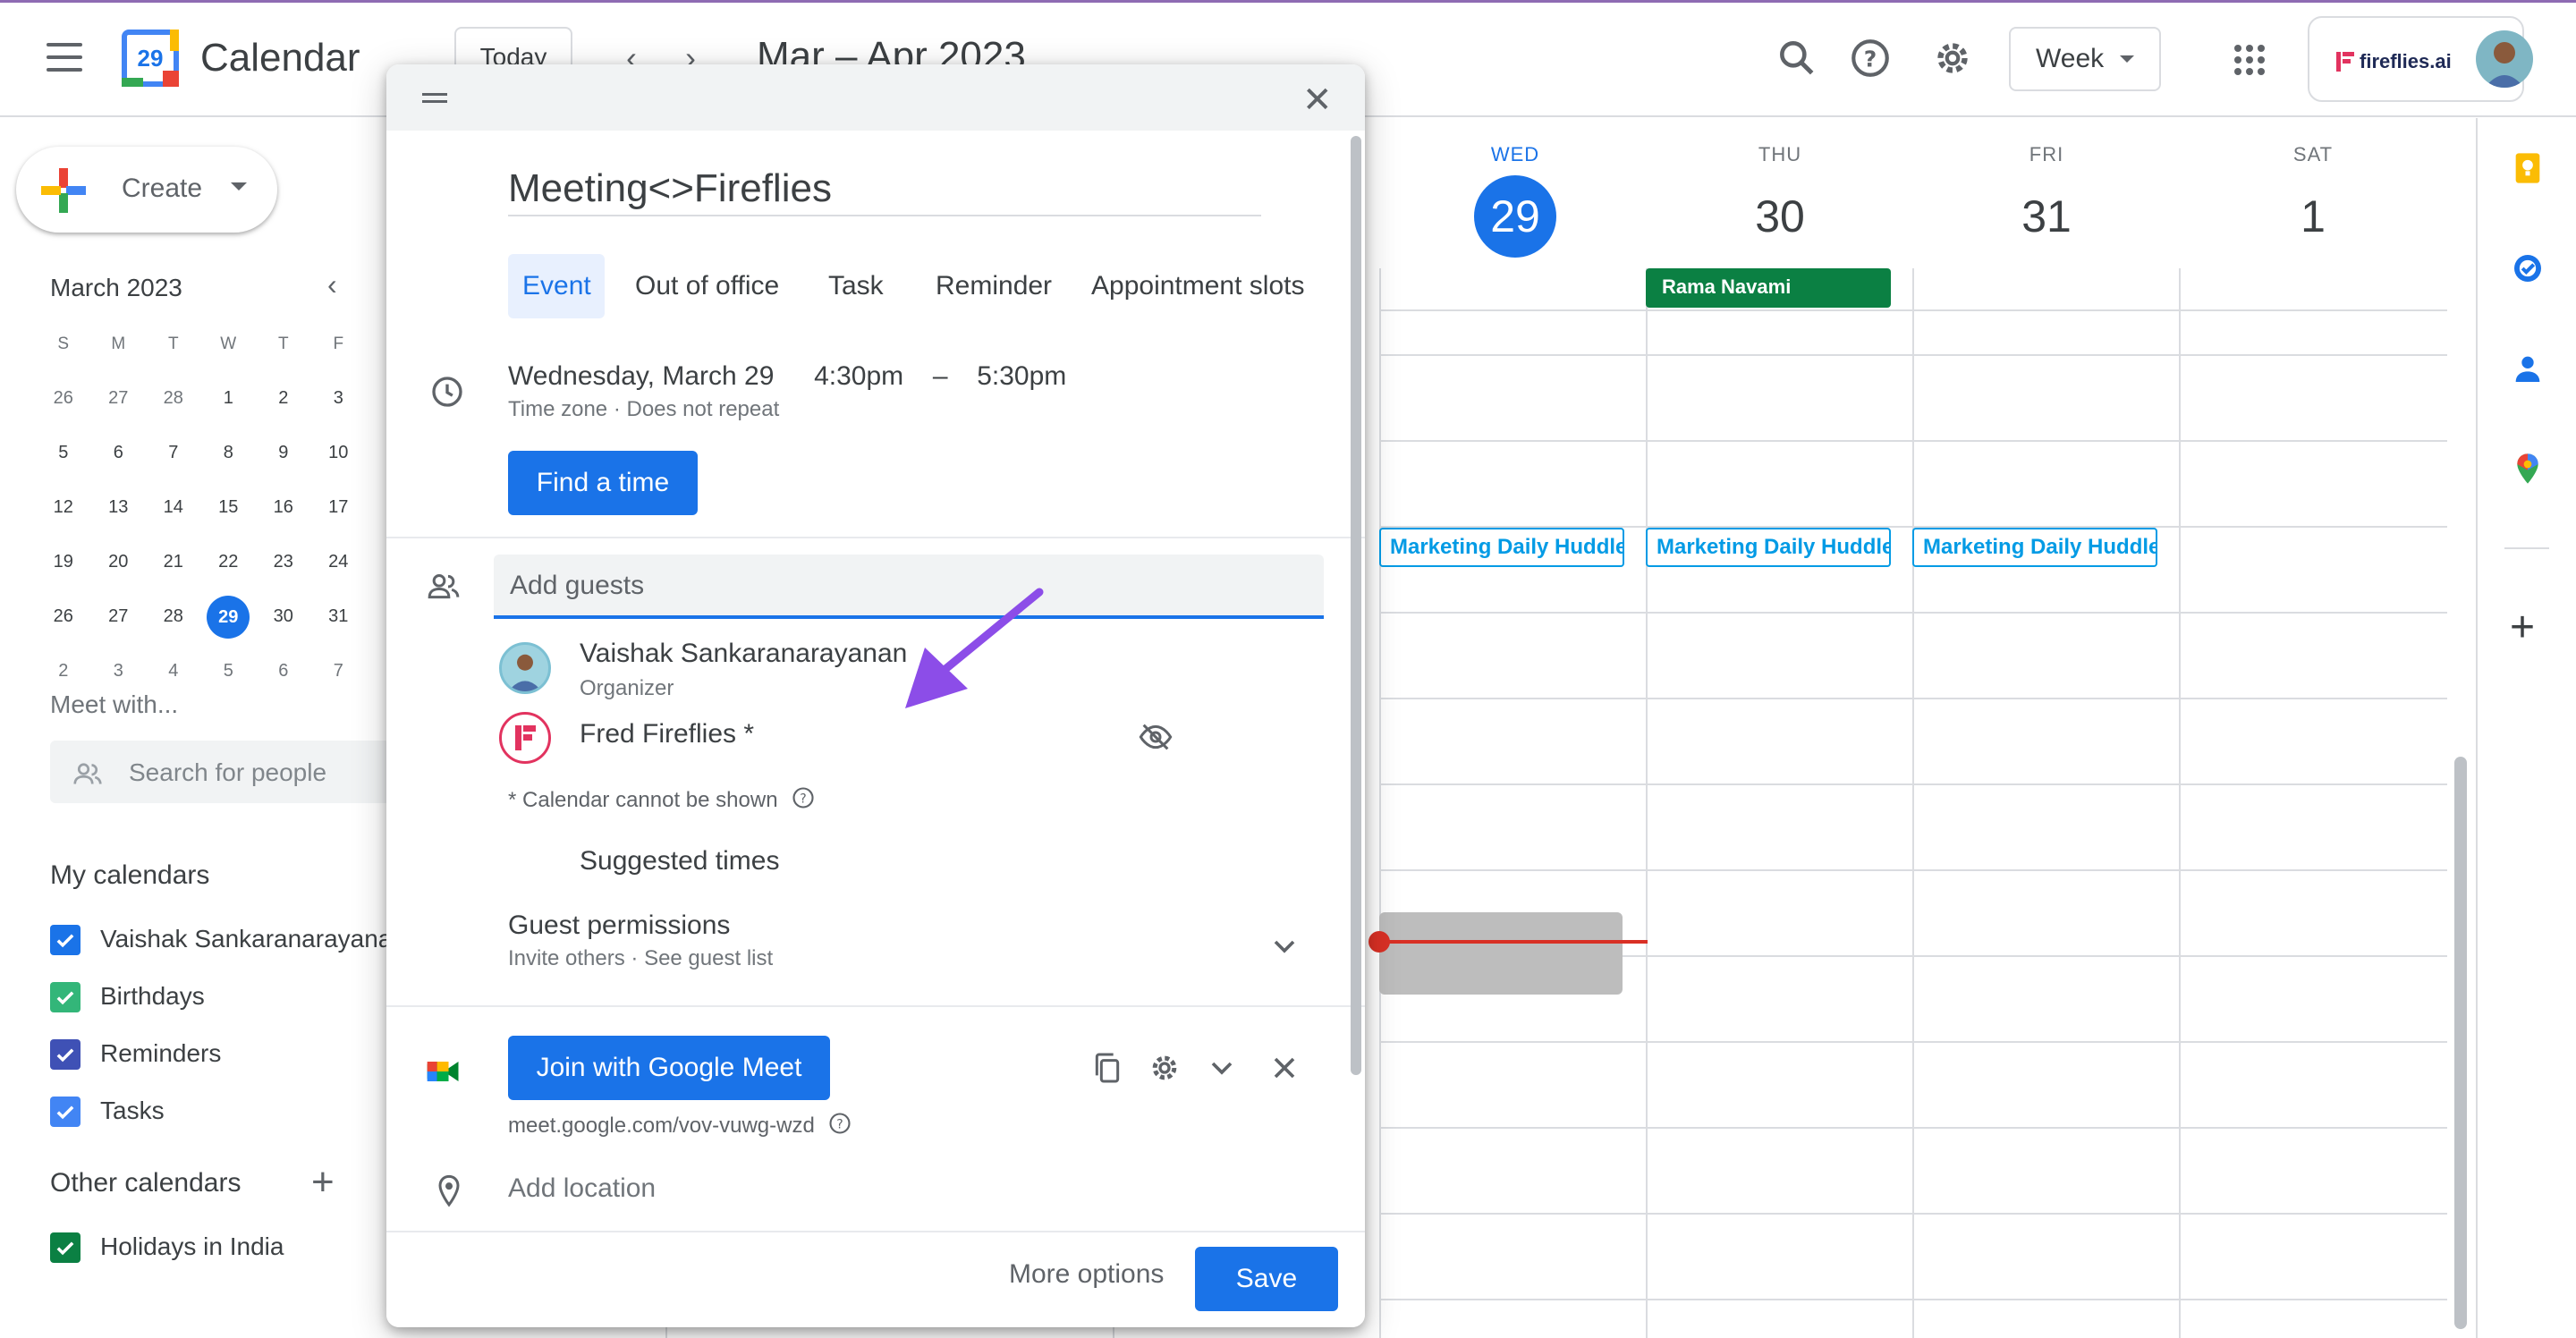  What do you see at coordinates (641, 376) in the screenshot?
I see `event-date: Wednesday, March 29` at bounding box center [641, 376].